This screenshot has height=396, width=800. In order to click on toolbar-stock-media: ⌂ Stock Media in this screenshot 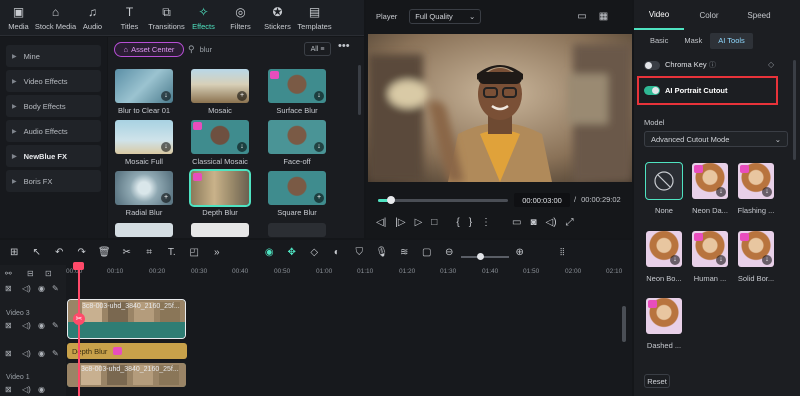, I will do `click(55, 18)`.